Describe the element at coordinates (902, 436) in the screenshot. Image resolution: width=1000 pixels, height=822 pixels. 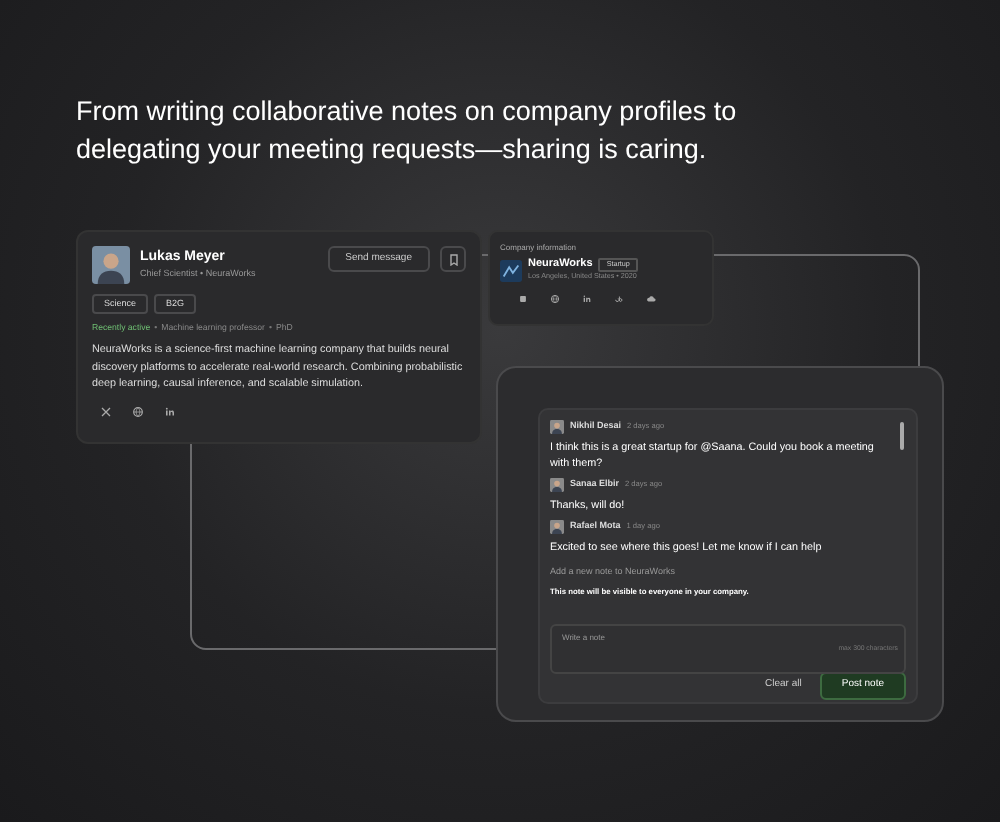
I see `scrollbar` at that location.